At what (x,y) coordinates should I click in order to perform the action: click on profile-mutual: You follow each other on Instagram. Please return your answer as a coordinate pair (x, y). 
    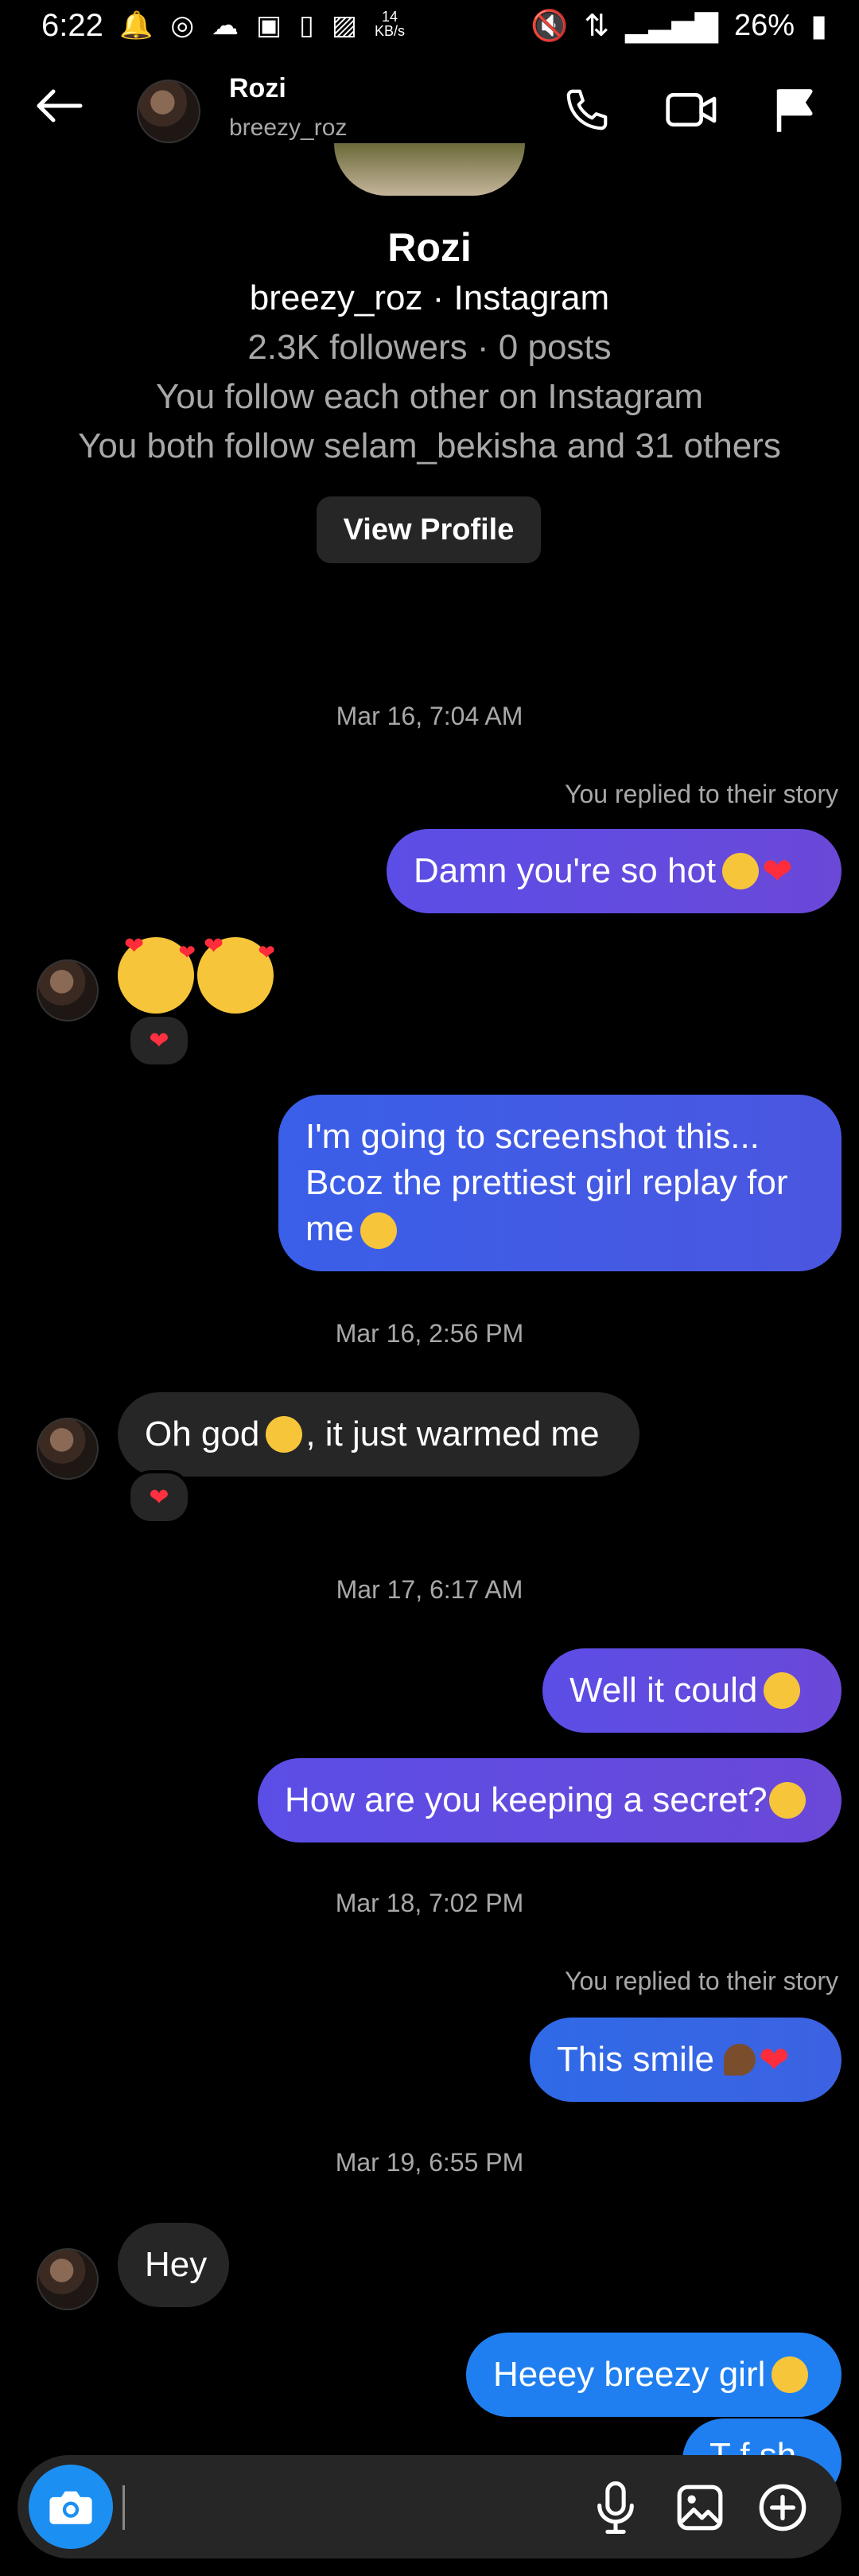
    Looking at the image, I should click on (429, 397).